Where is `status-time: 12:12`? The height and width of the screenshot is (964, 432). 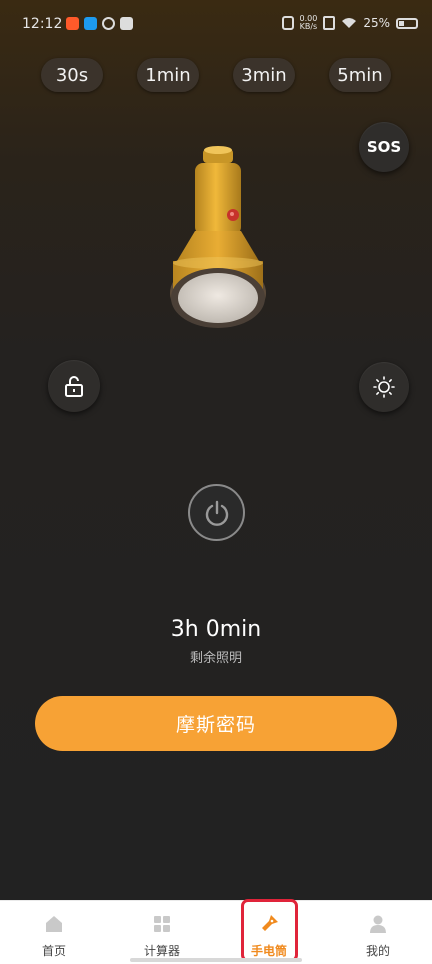
status-time: 12:12 is located at coordinates (42, 24).